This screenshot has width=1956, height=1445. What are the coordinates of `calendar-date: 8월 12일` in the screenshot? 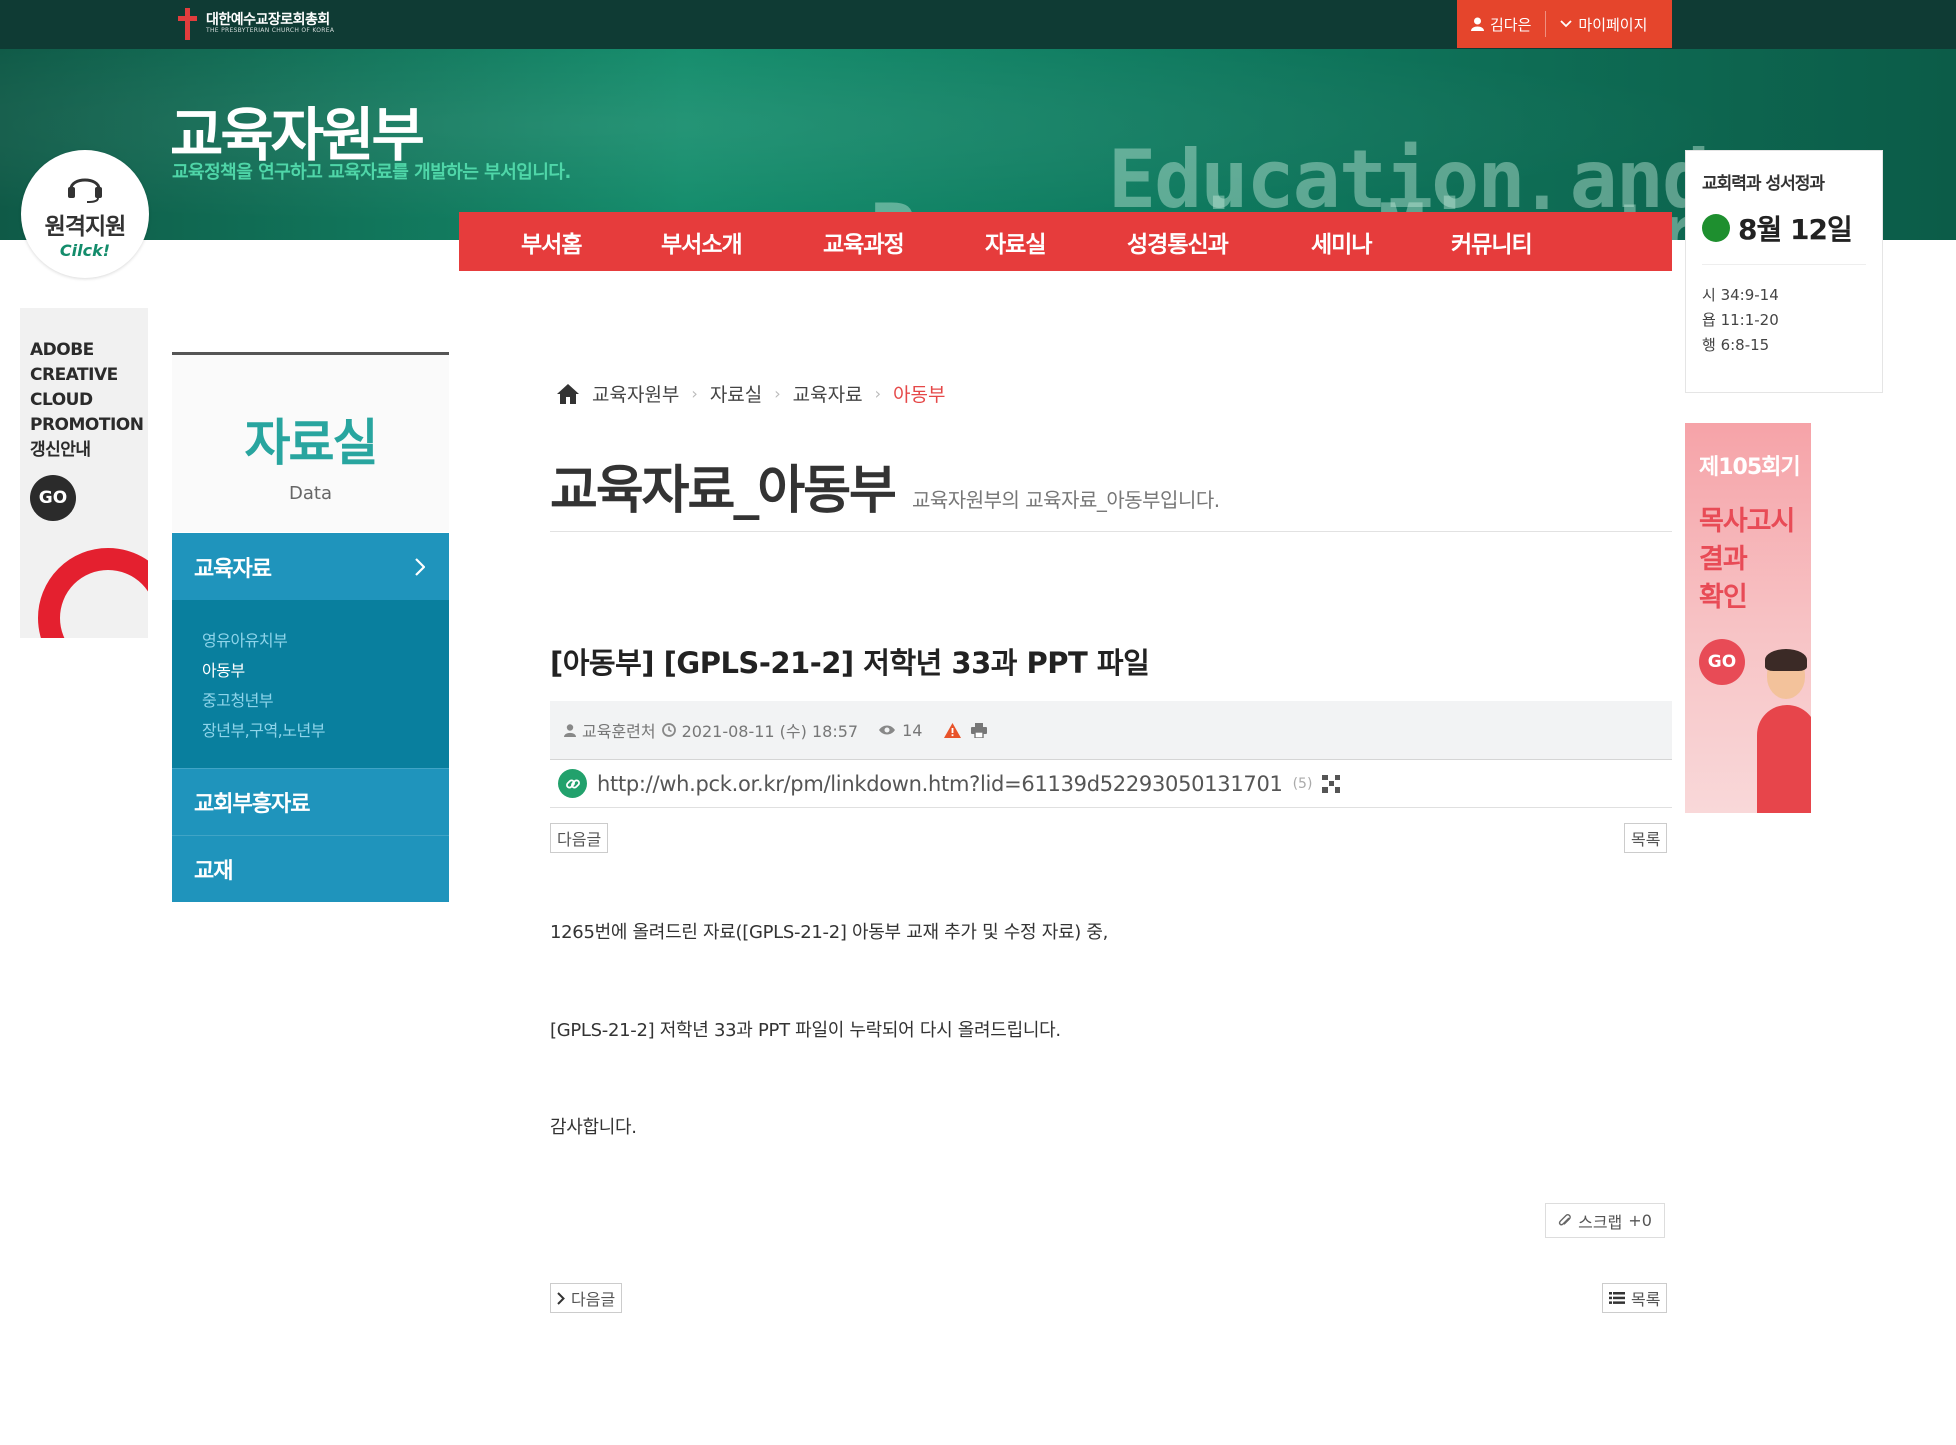 It's located at (1795, 229).